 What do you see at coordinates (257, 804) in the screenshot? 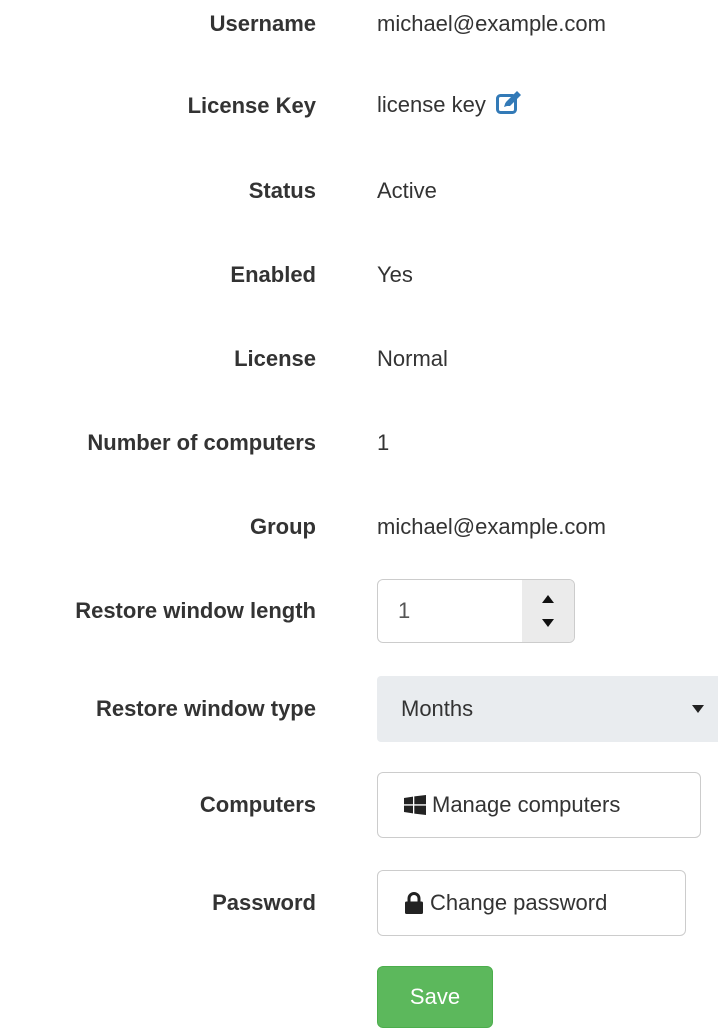
I see `computers-label: Computers` at bounding box center [257, 804].